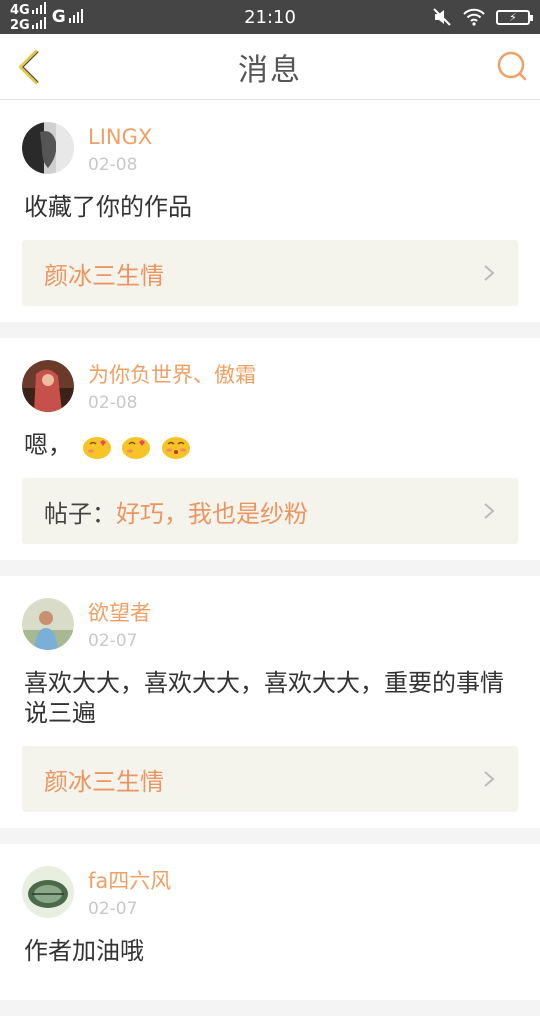 Image resolution: width=540 pixels, height=1016 pixels. I want to click on battery-icon: ⚡, so click(514, 17).